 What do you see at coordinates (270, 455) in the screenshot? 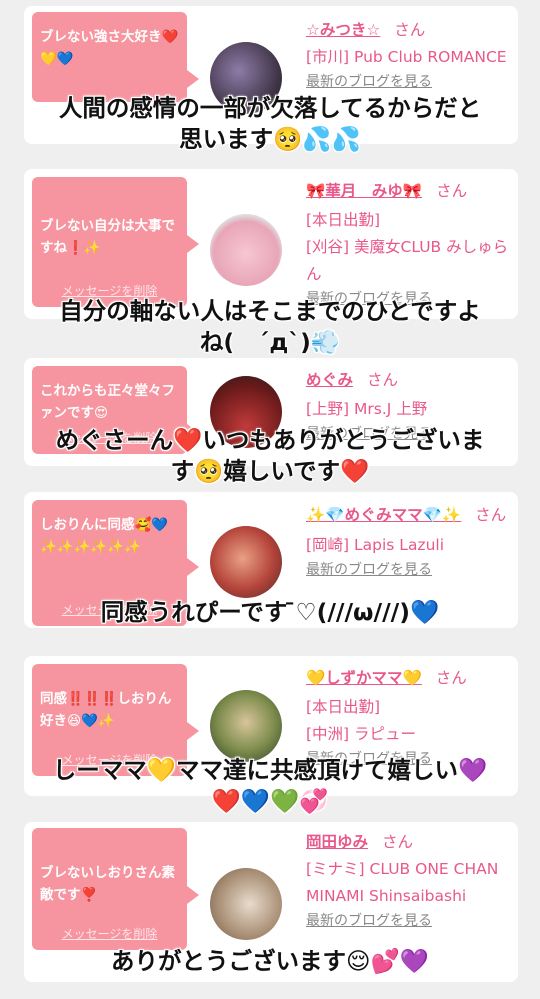
I see `reply-overlay-text: めぐさーん❤️いつもありがとうございま す🥺嬉しいです❤️` at bounding box center [270, 455].